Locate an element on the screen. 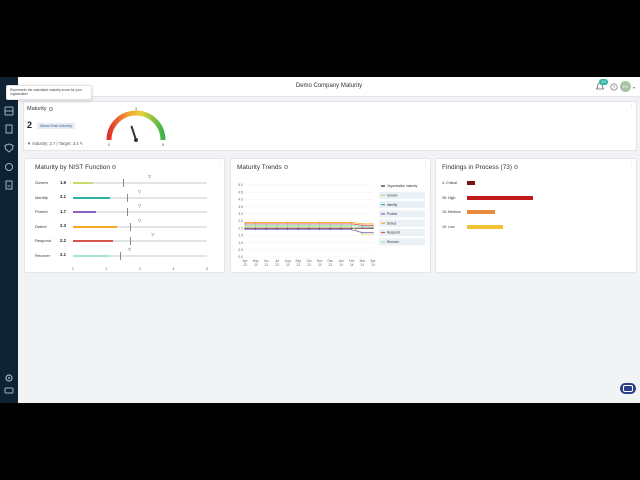  dashboard-icon is located at coordinates (9, 111).